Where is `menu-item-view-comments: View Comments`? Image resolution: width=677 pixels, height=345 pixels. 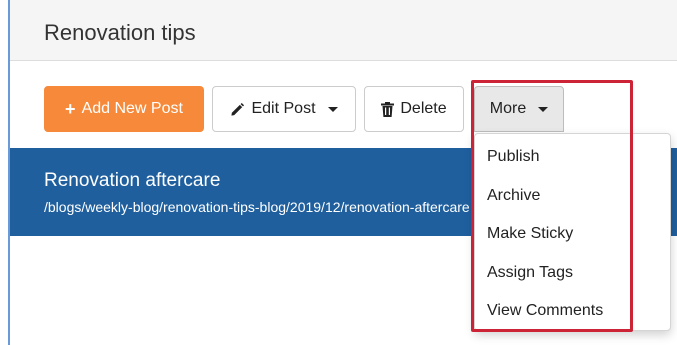 menu-item-view-comments: View Comments is located at coordinates (572, 311).